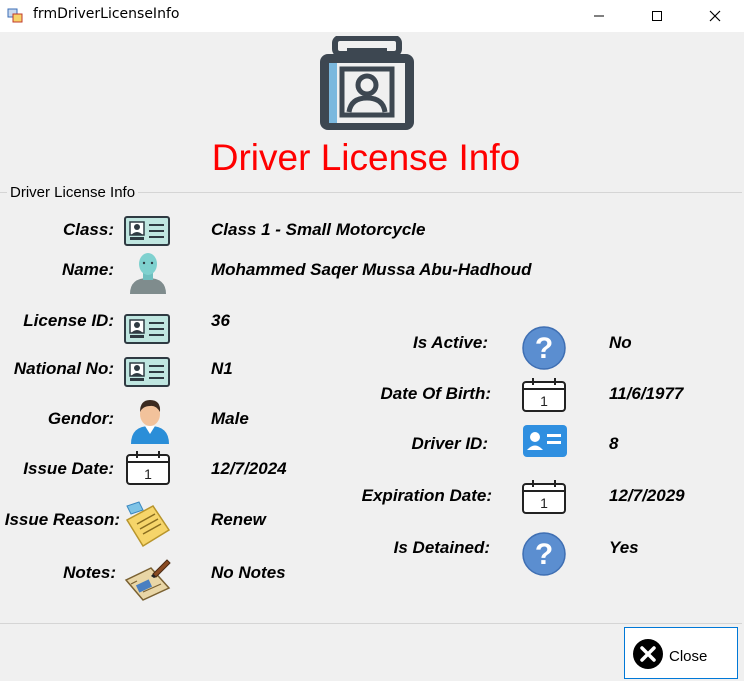  I want to click on male-person-icon, so click(150, 422).